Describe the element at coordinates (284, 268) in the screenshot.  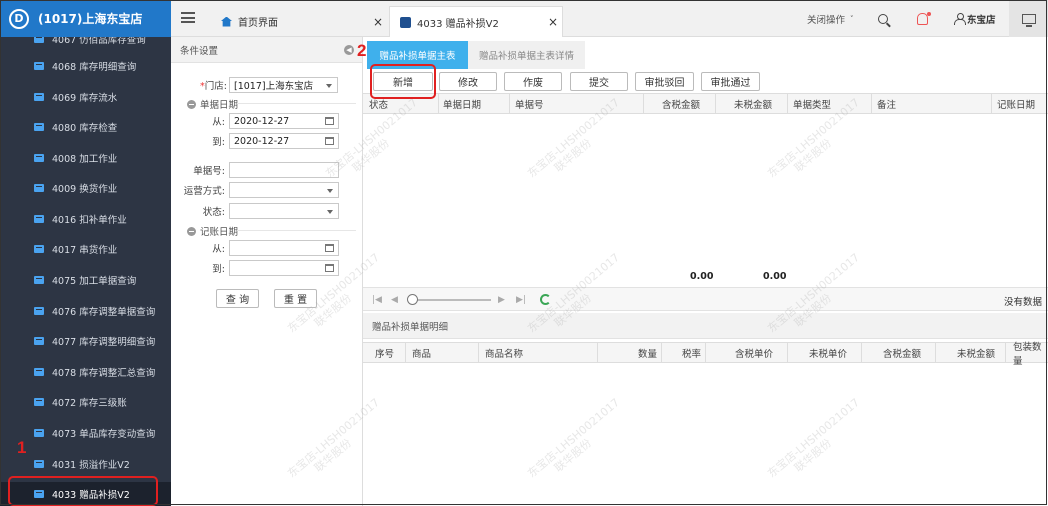
I see `post-date-to-input` at that location.